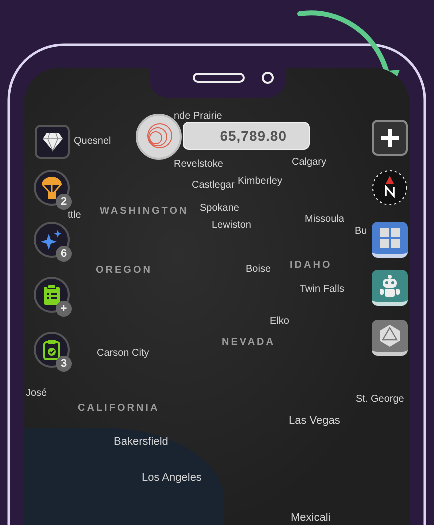  I want to click on city-label: Los Angeles, so click(172, 478).